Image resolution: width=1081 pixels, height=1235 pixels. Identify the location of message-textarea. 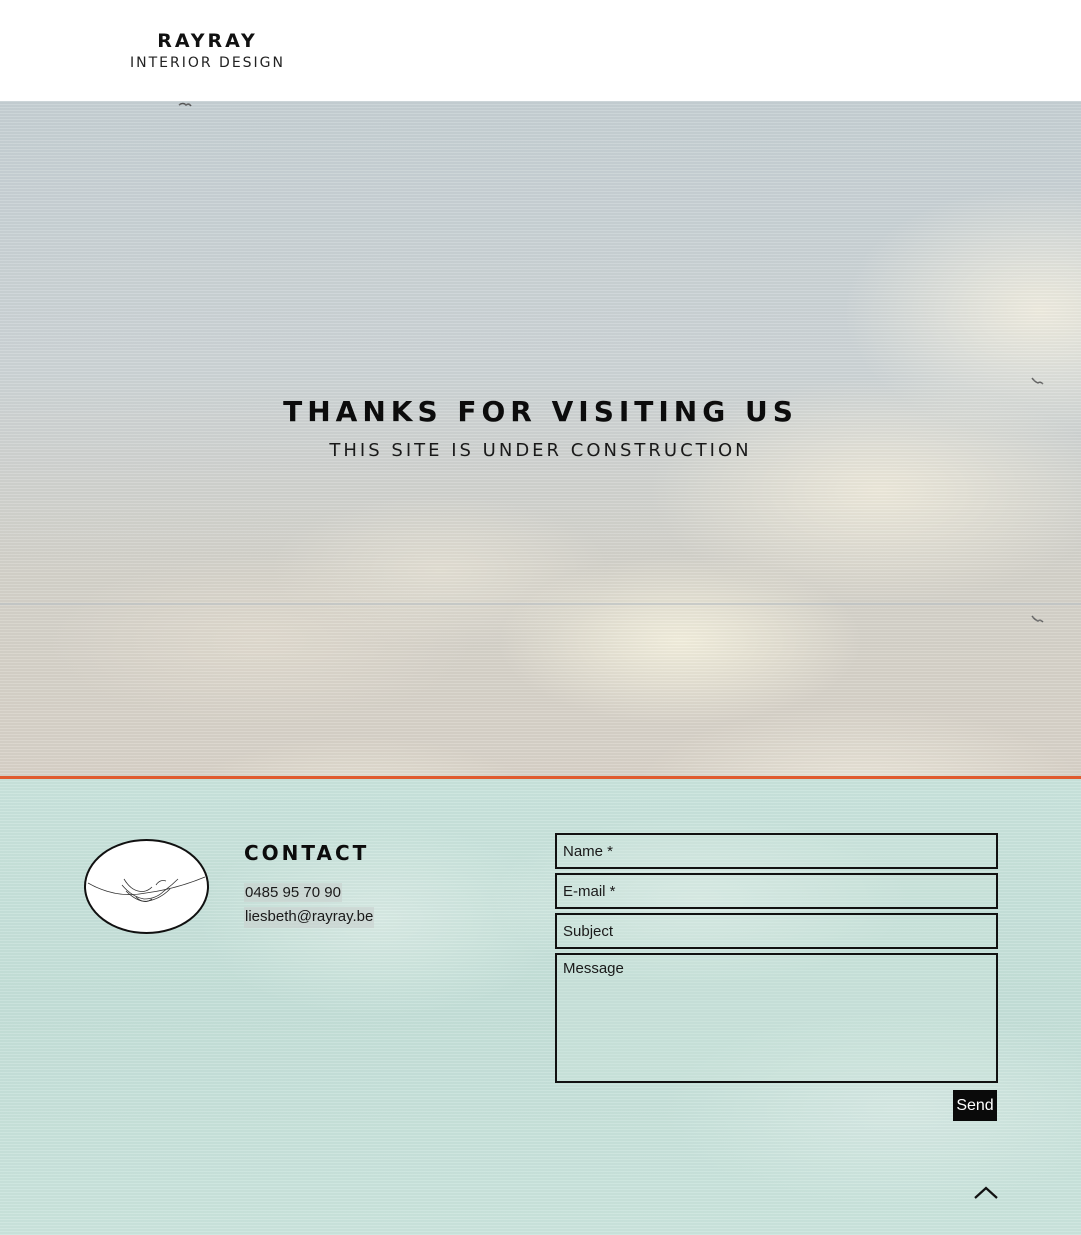
(776, 1018).